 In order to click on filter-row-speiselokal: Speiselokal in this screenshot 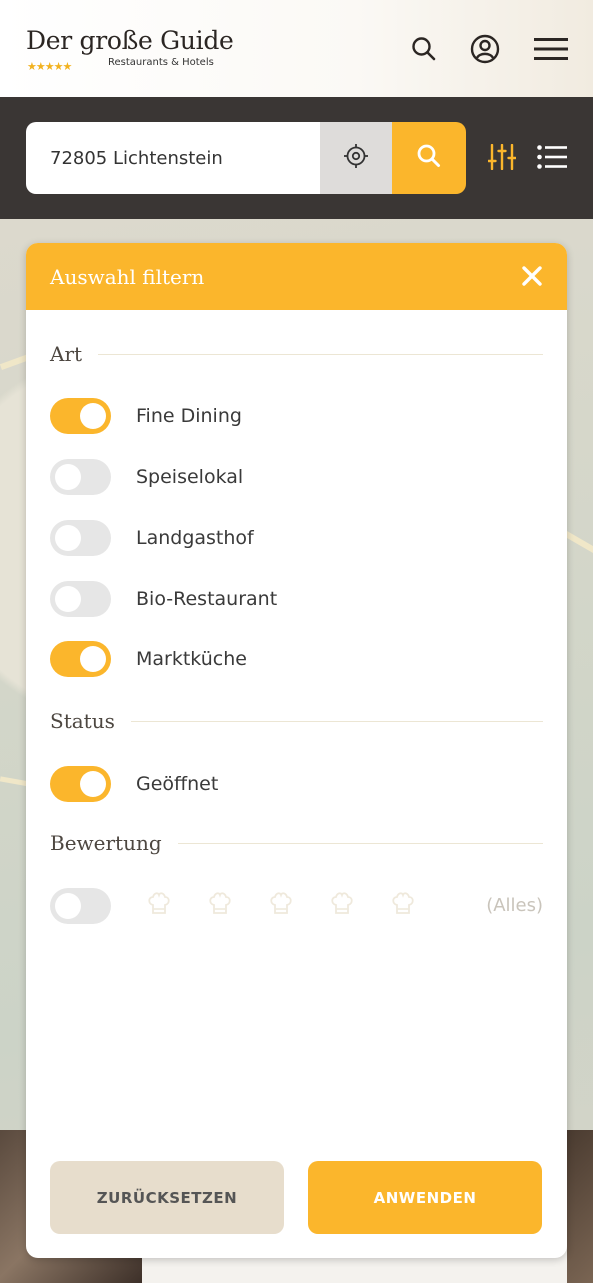, I will do `click(146, 477)`.